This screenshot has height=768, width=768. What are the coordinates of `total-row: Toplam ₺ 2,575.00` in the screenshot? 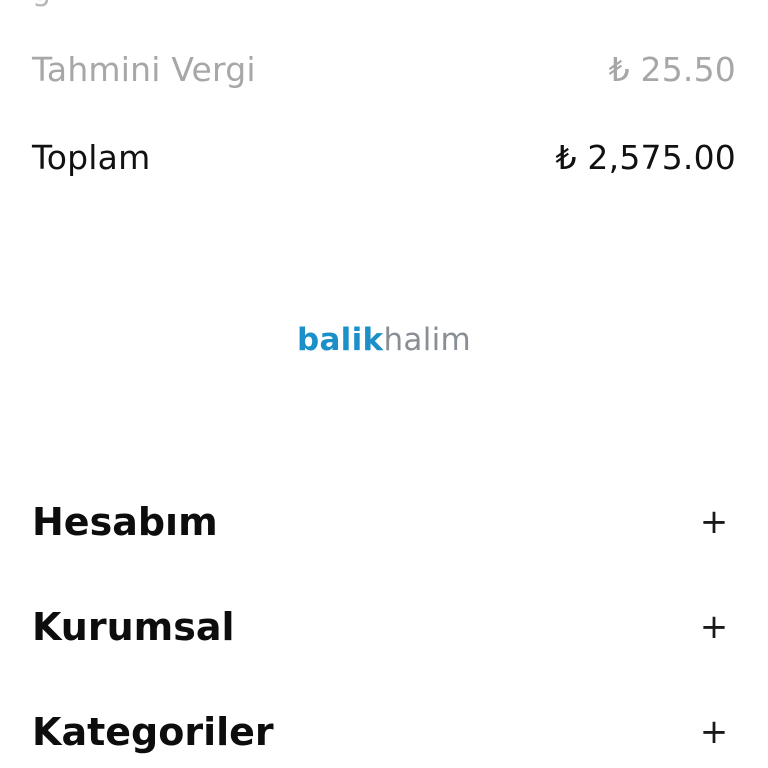 It's located at (384, 157).